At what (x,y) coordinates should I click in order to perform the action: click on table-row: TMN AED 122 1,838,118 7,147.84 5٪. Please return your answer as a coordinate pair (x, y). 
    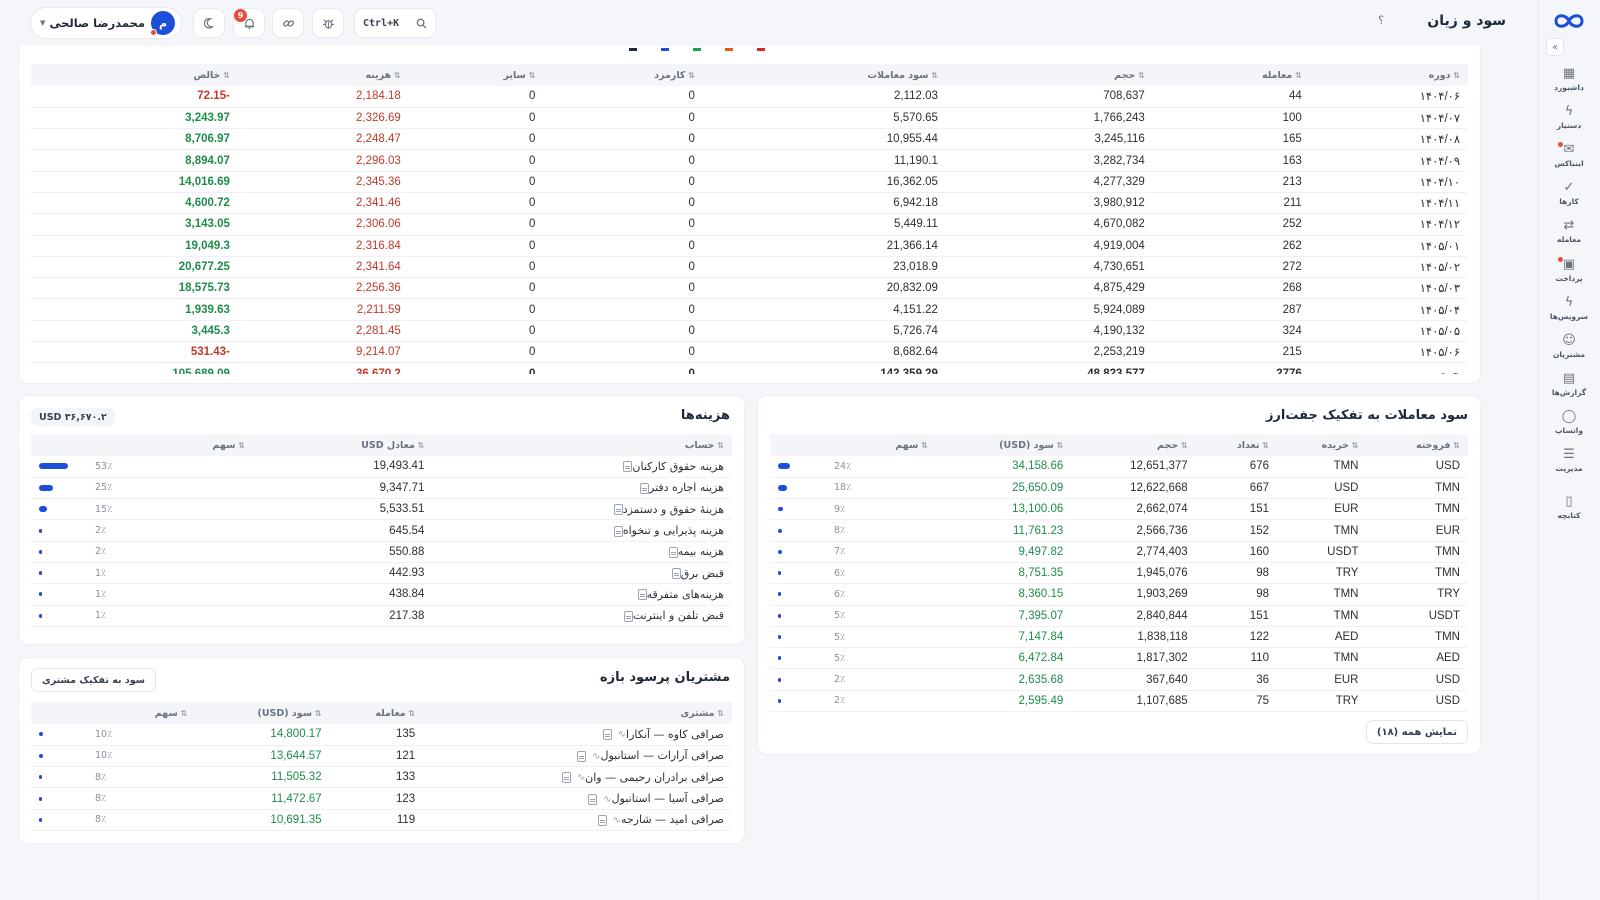
    Looking at the image, I should click on (1119, 637).